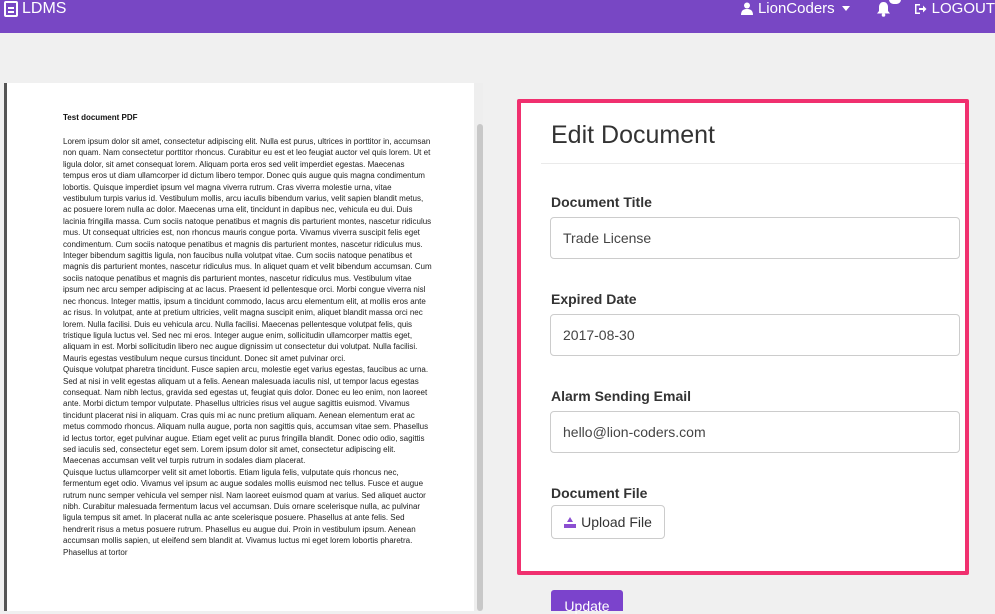  I want to click on brand: LDMS, so click(35, 8).